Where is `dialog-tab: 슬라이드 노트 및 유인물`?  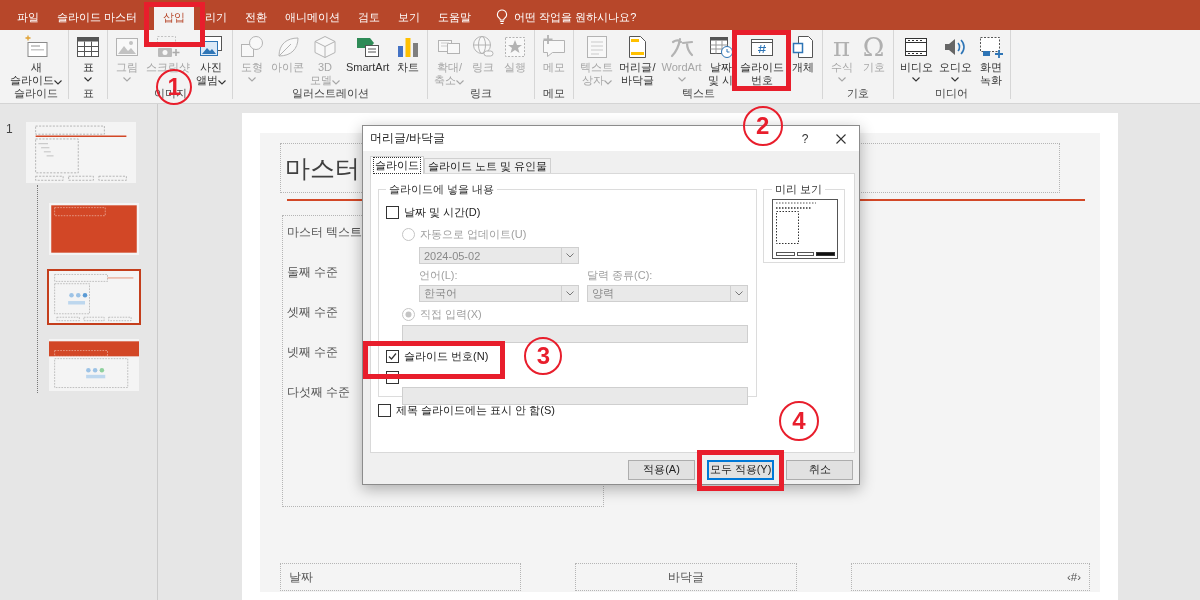
dialog-tab: 슬라이드 노트 및 유인물 is located at coordinates (488, 165).